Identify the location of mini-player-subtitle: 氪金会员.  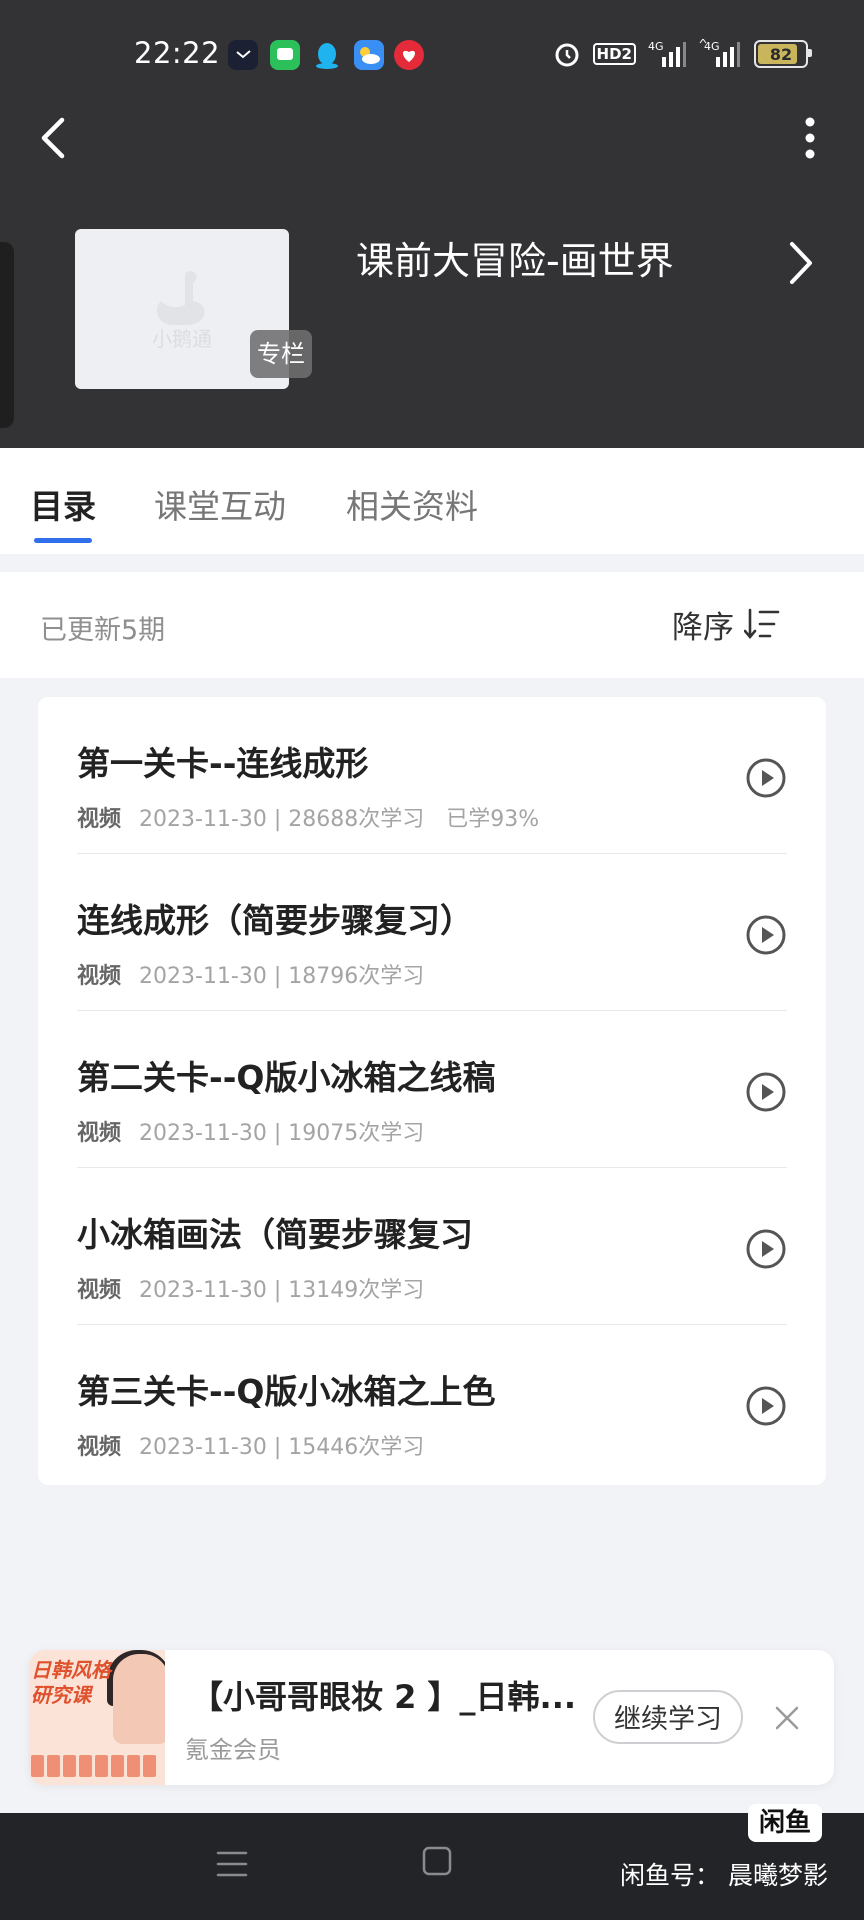
(233, 1750).